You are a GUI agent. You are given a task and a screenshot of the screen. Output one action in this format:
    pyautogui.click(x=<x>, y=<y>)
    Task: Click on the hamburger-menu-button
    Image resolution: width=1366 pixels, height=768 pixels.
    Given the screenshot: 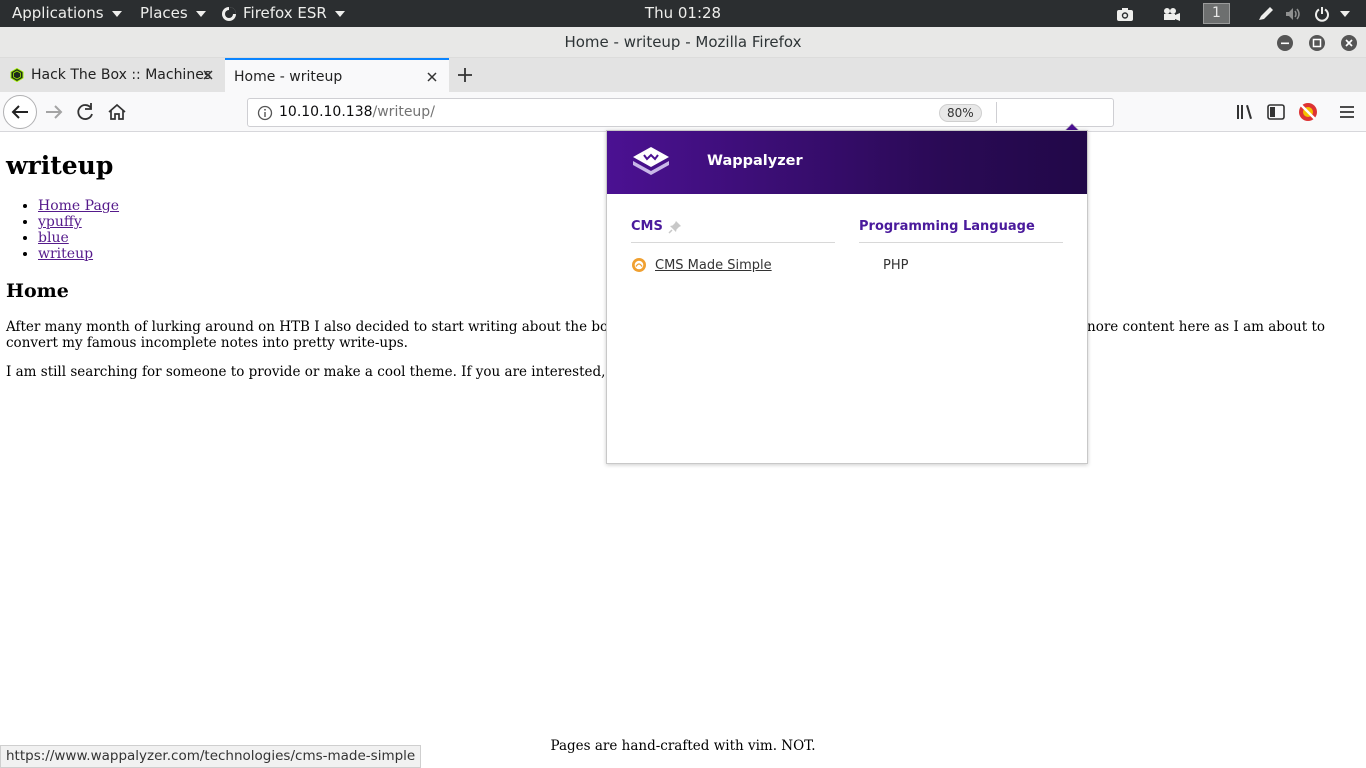 What is the action you would take?
    pyautogui.click(x=1347, y=112)
    